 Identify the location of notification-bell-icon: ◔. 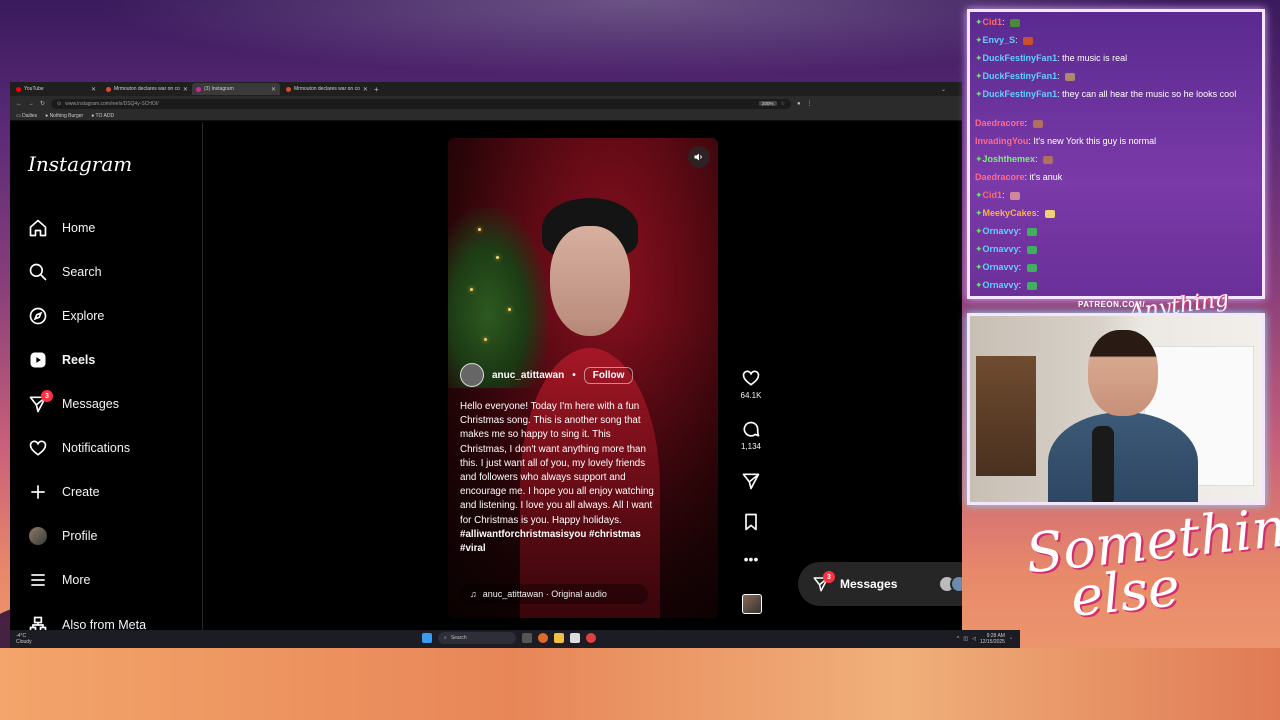
(1010, 639).